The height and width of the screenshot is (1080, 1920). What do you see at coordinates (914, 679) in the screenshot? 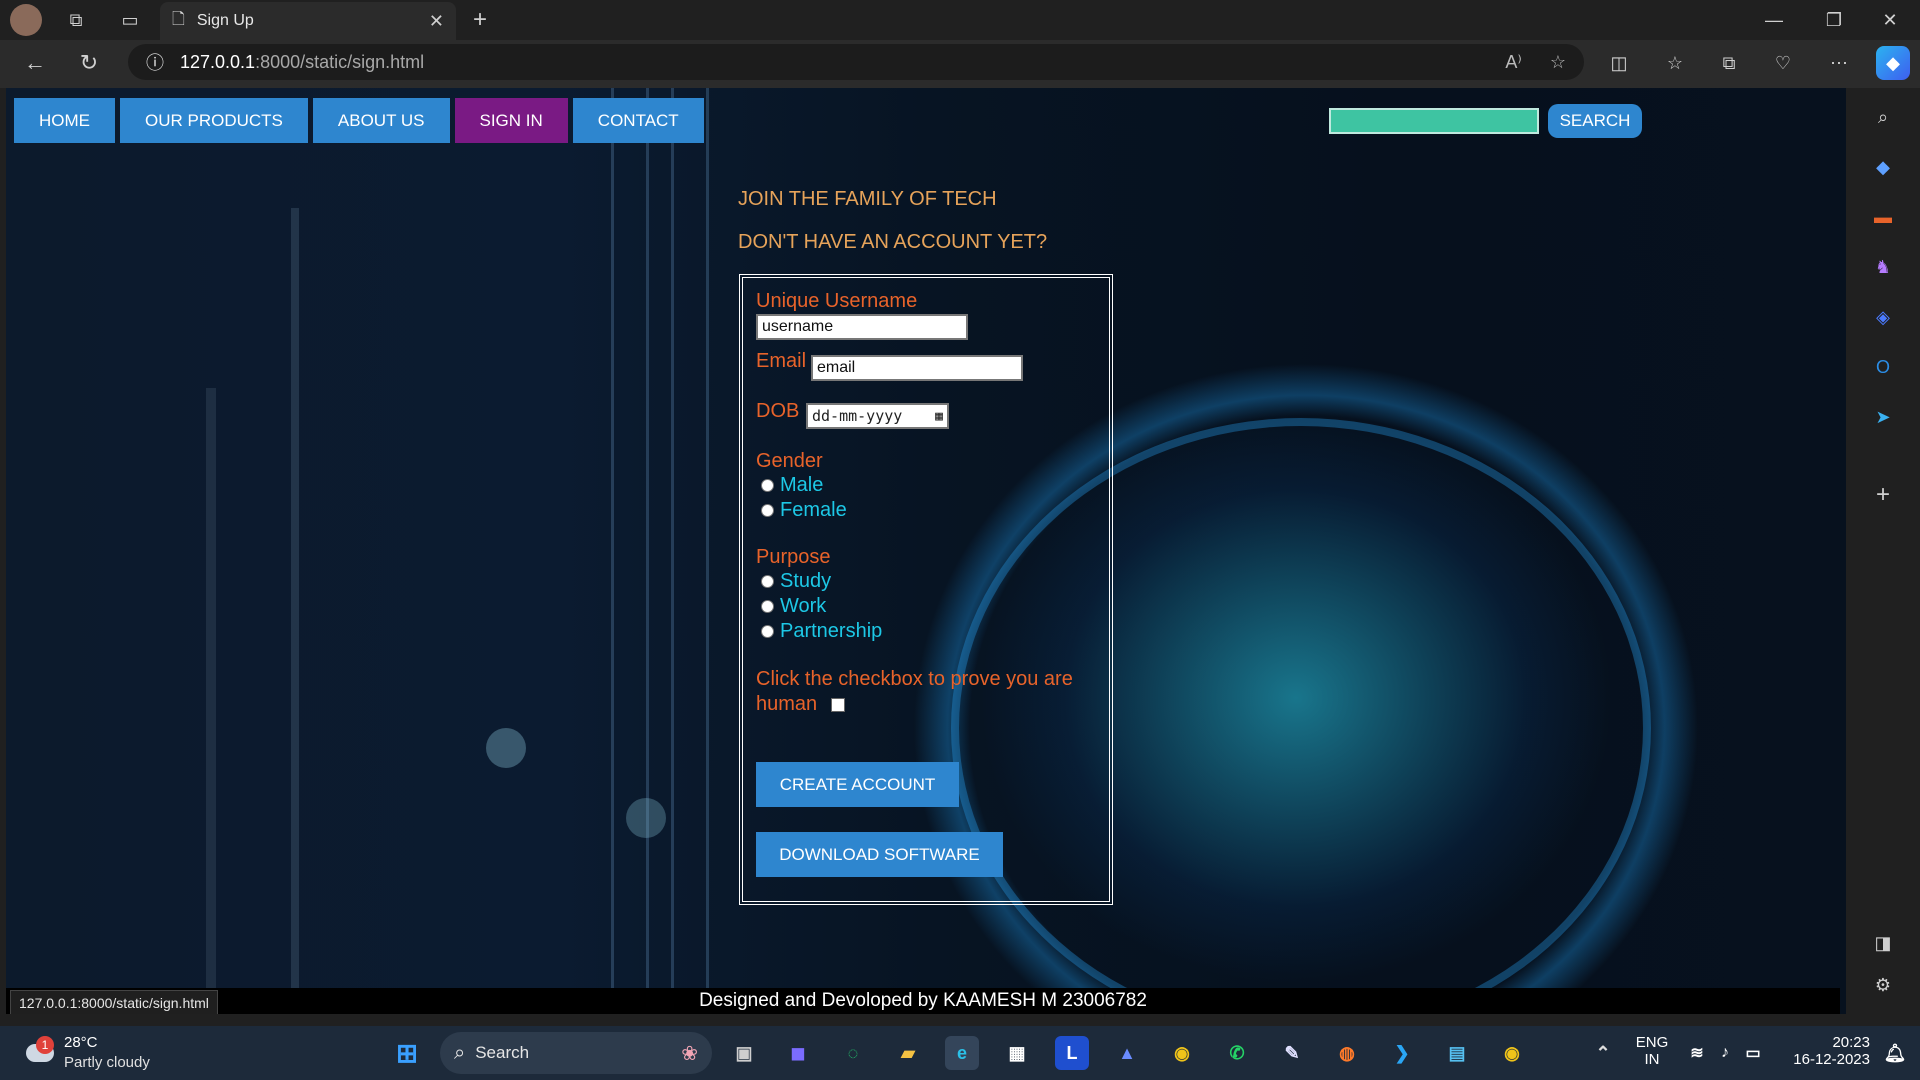
I see `human-check-text: Click the checkbox to prove you are` at bounding box center [914, 679].